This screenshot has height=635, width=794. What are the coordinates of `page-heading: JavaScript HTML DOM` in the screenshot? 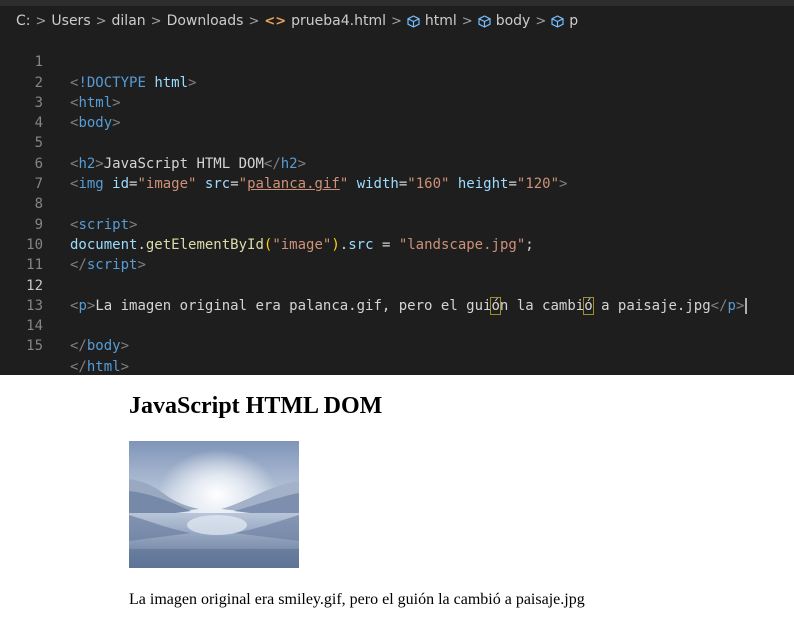 It's located at (256, 406).